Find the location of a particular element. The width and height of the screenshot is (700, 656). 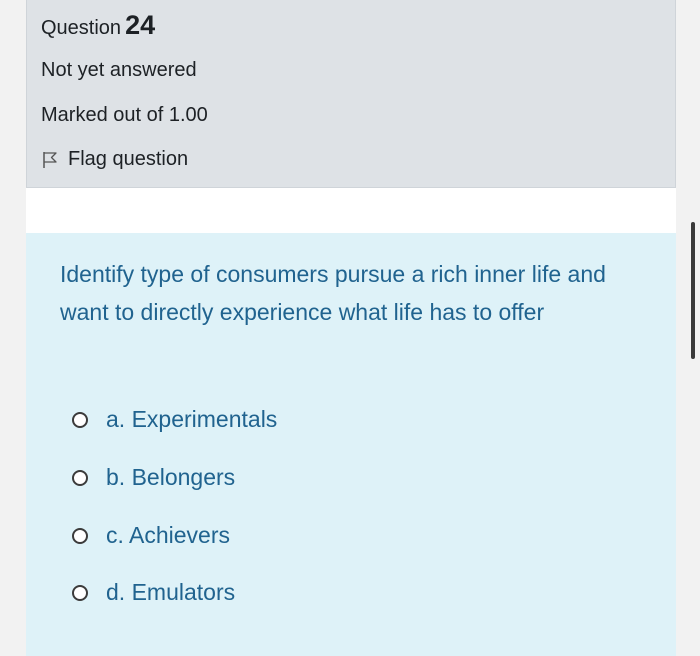

answer-option-c: c. Achievers is located at coordinates (151, 535).